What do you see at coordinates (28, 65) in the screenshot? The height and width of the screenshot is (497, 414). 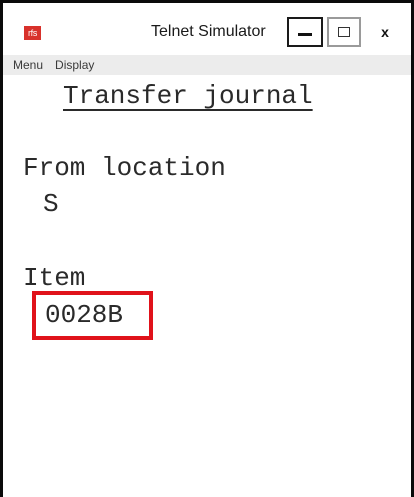 I see `menu-item-menu: Menu` at bounding box center [28, 65].